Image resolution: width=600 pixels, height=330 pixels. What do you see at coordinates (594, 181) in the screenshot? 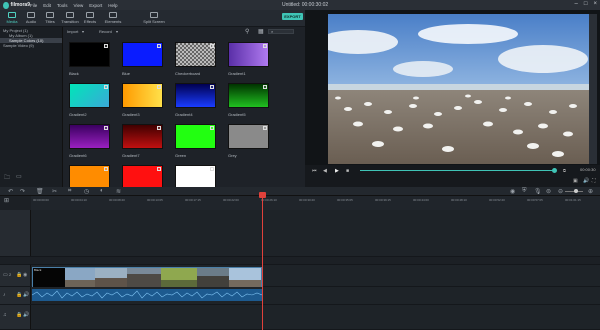
I see `fullscreen-icon: ⛶` at bounding box center [594, 181].